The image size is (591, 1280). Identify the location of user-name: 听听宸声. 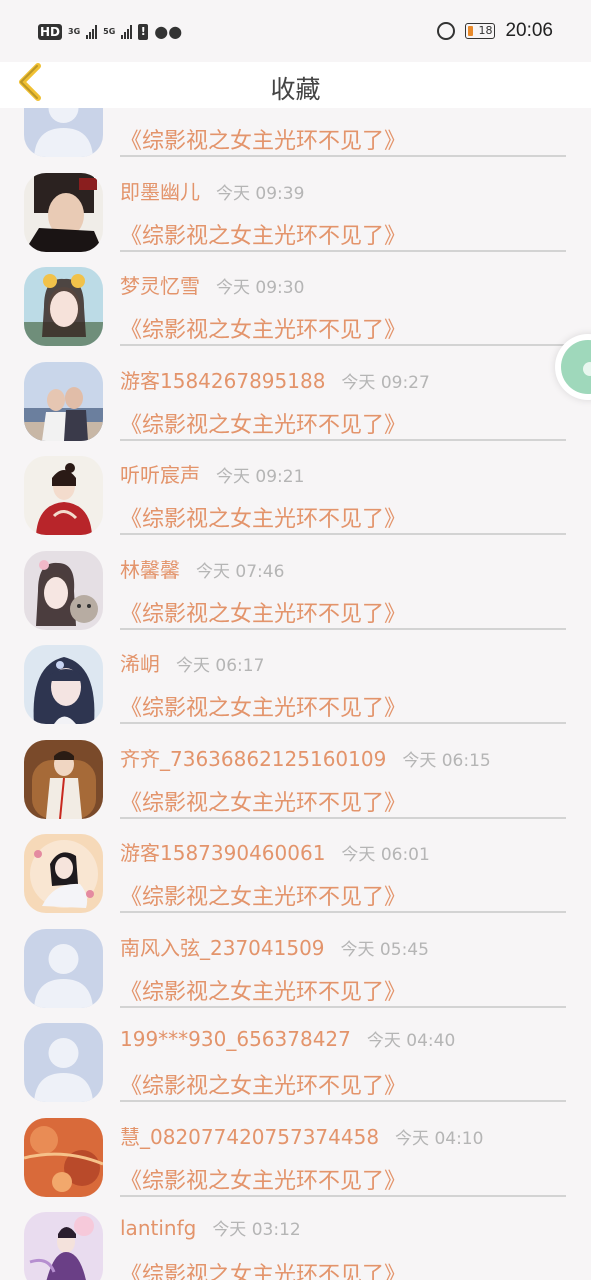
(160, 475).